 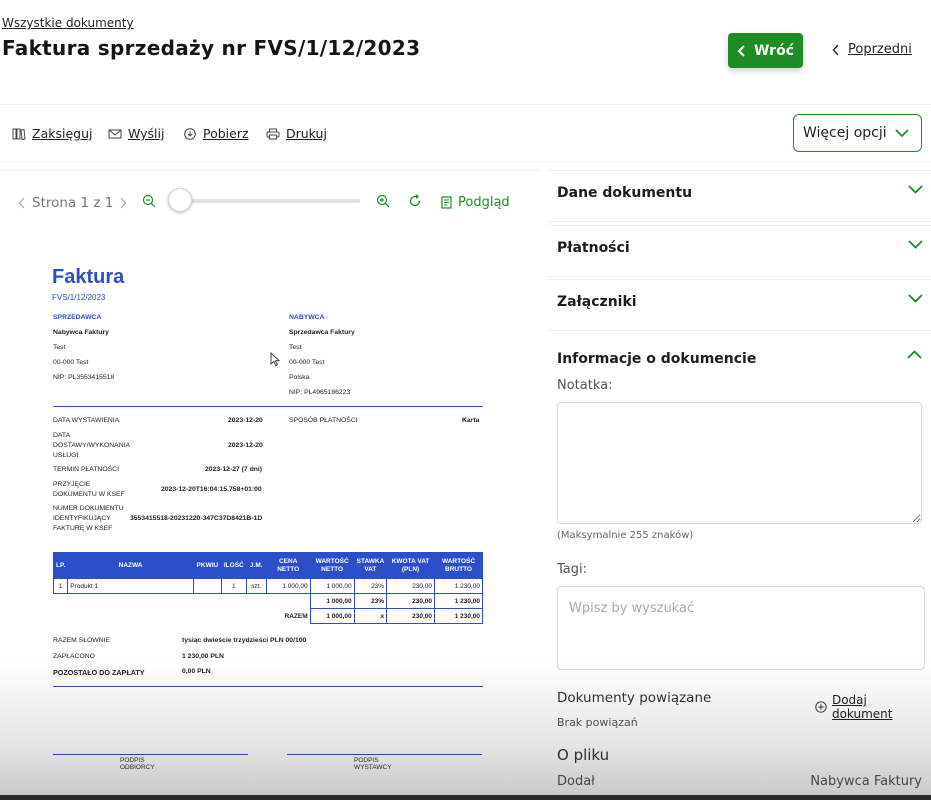 I want to click on accordion-payments: Płatności, so click(x=739, y=251).